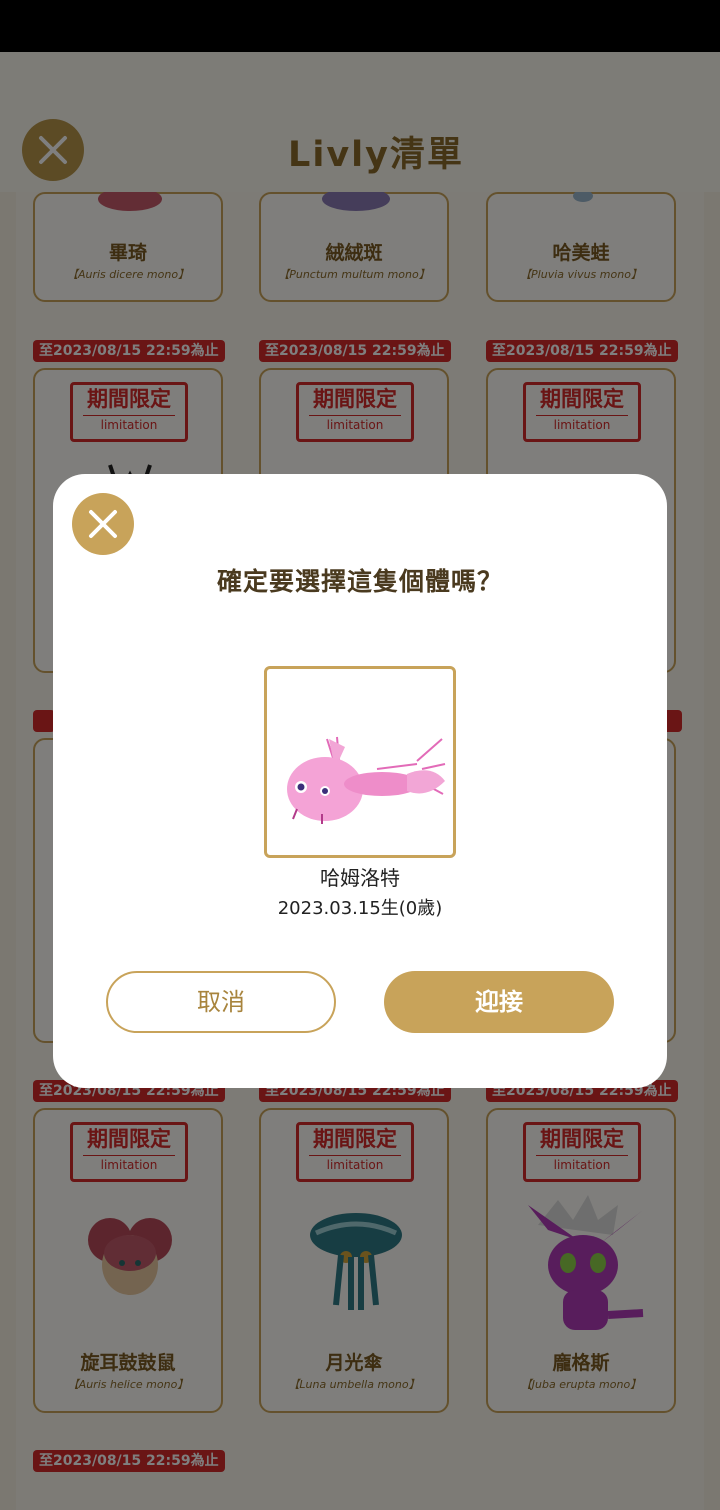  I want to click on creature-birth: 2023.03.15生(0歲), so click(360, 908).